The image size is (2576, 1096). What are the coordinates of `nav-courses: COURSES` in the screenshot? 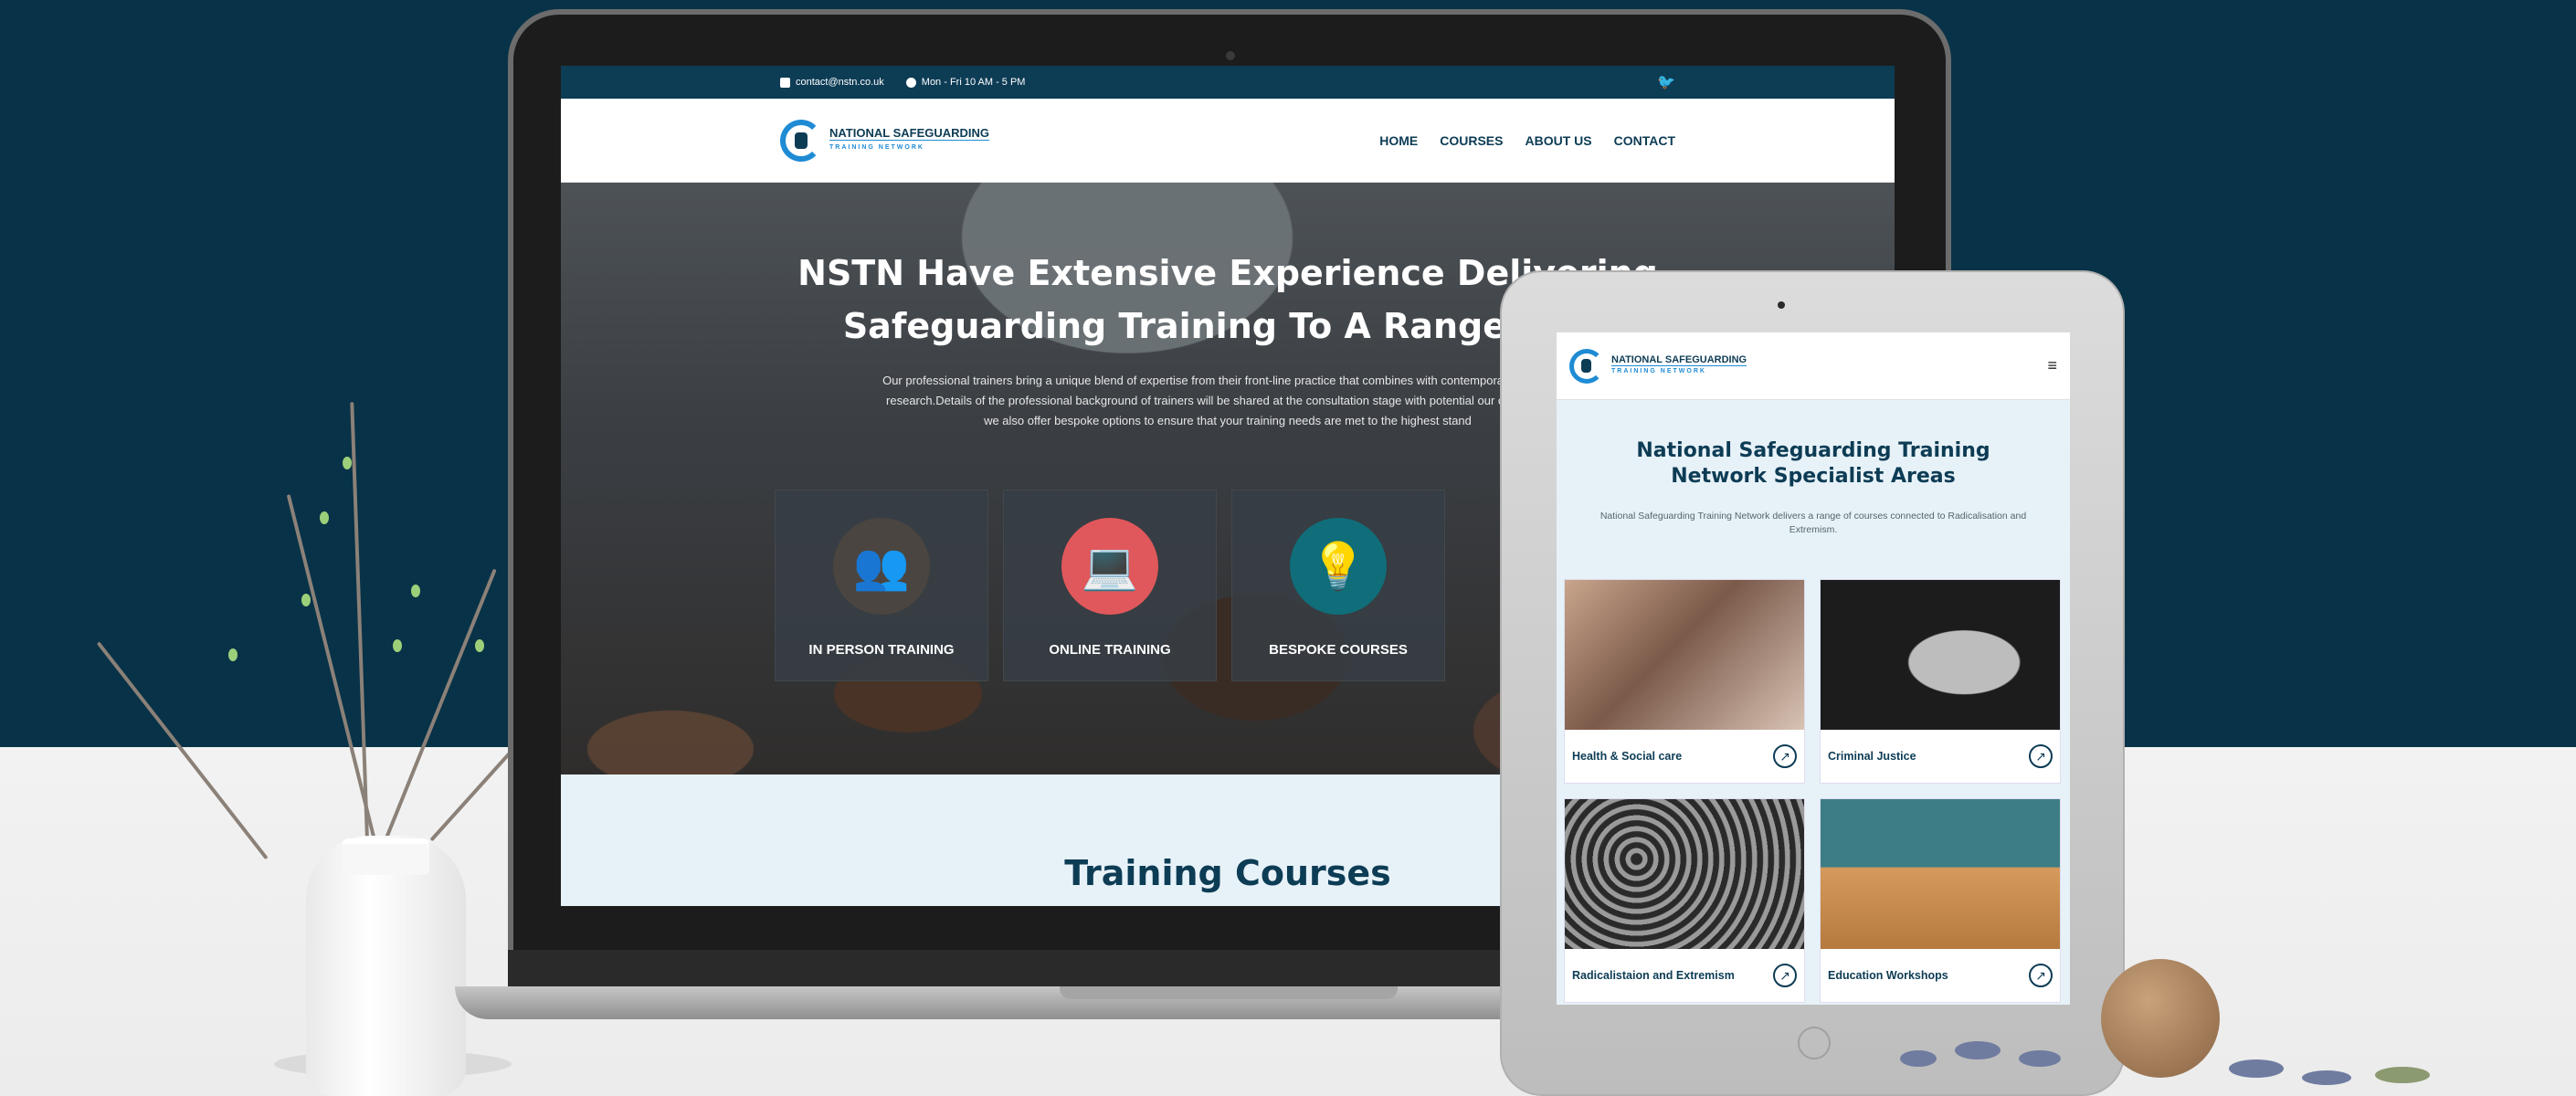 It's located at (1471, 140).